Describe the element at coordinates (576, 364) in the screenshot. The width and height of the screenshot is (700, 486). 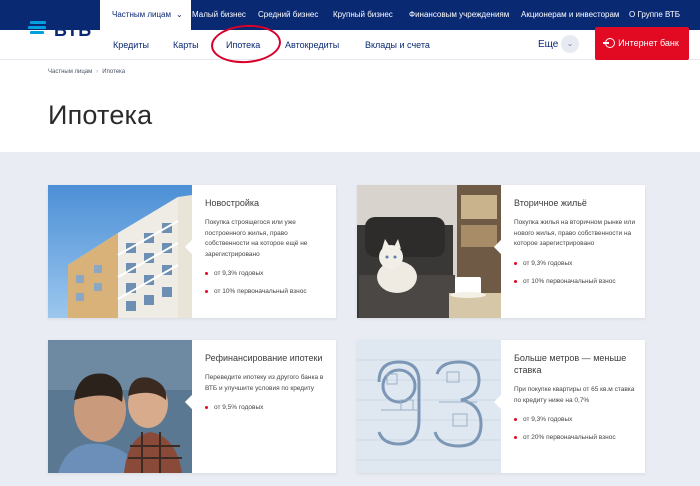
I see `card-title: Больше метров — меньше ставка` at that location.